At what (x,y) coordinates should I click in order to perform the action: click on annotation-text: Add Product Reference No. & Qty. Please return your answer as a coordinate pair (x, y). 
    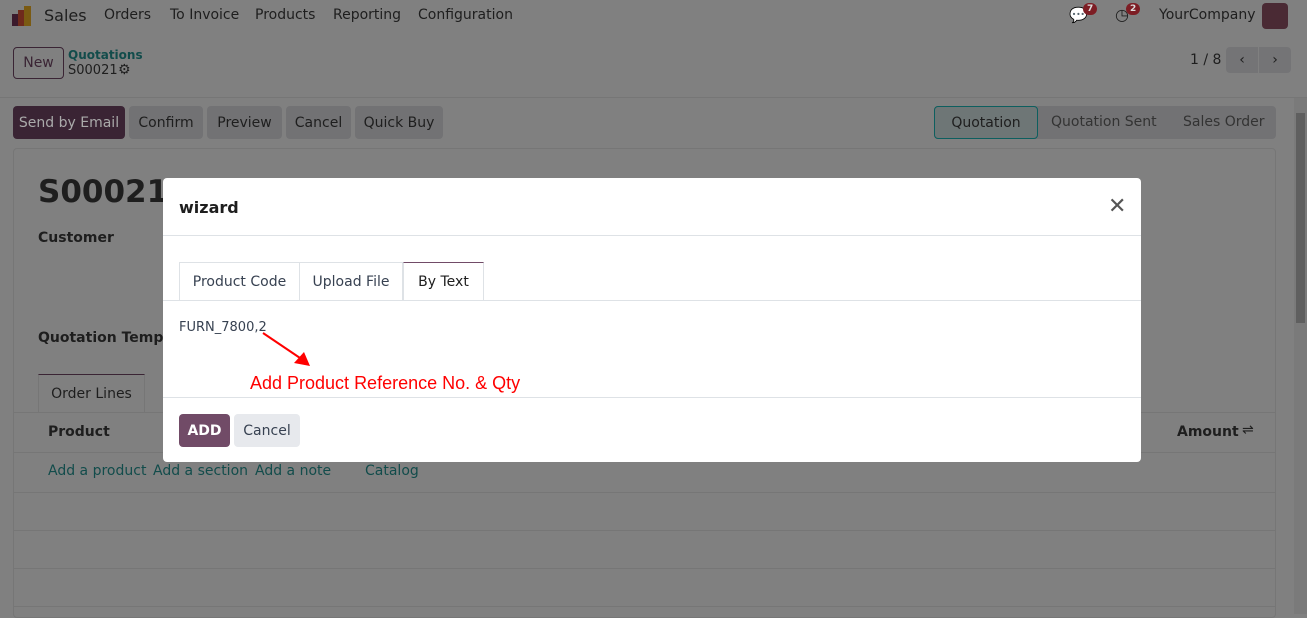
    Looking at the image, I should click on (385, 383).